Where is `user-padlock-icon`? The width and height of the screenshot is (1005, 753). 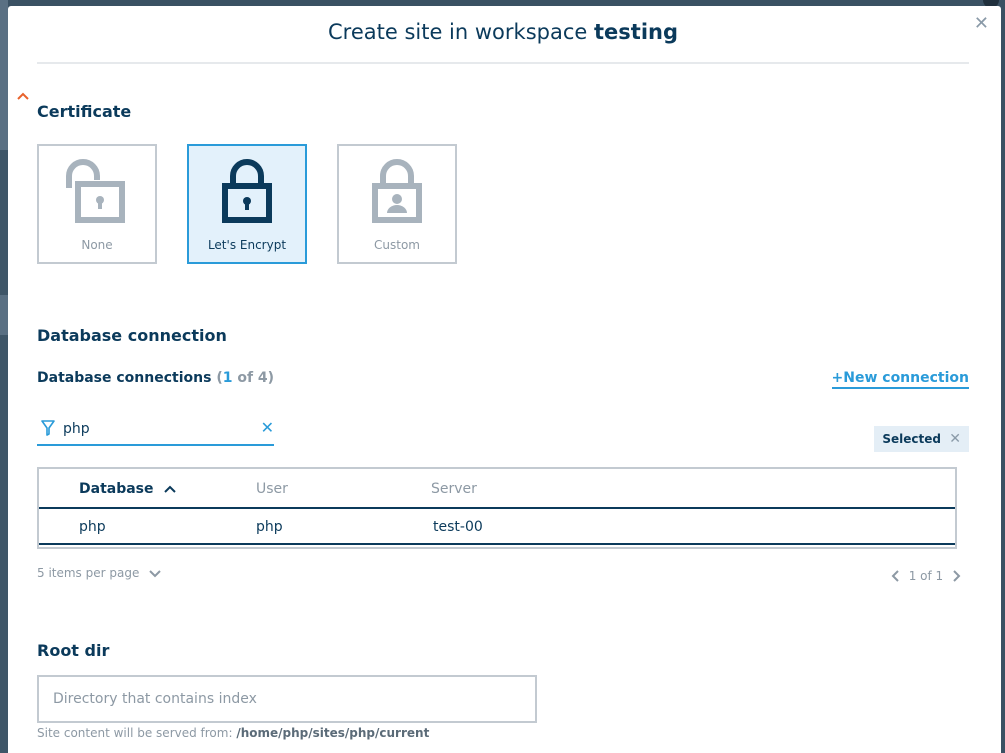 user-padlock-icon is located at coordinates (397, 191).